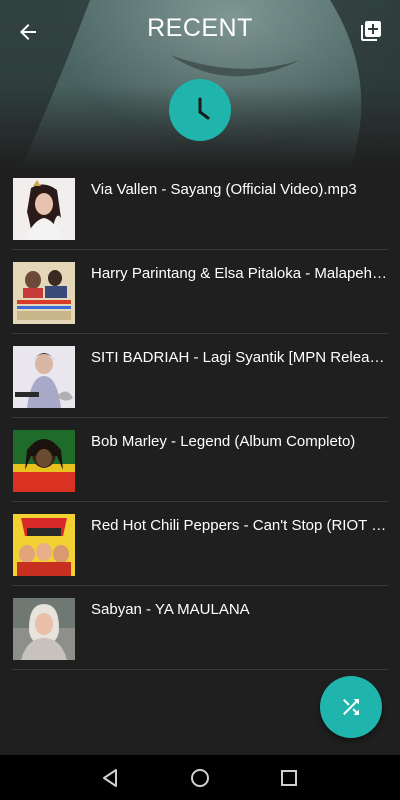 This screenshot has height=800, width=400. I want to click on system-nav-bar, so click(200, 777).